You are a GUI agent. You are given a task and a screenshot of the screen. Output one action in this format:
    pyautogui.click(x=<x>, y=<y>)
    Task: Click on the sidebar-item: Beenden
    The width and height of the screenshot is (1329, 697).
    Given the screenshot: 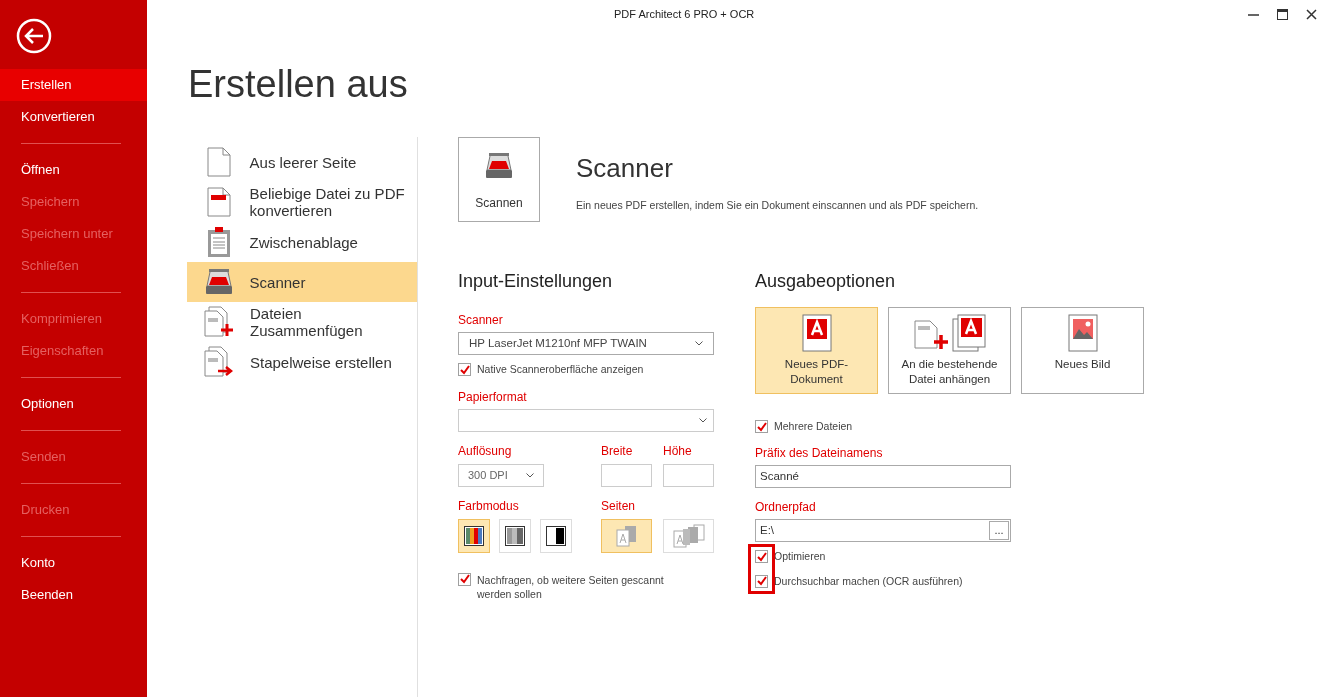 What is the action you would take?
    pyautogui.click(x=73, y=595)
    